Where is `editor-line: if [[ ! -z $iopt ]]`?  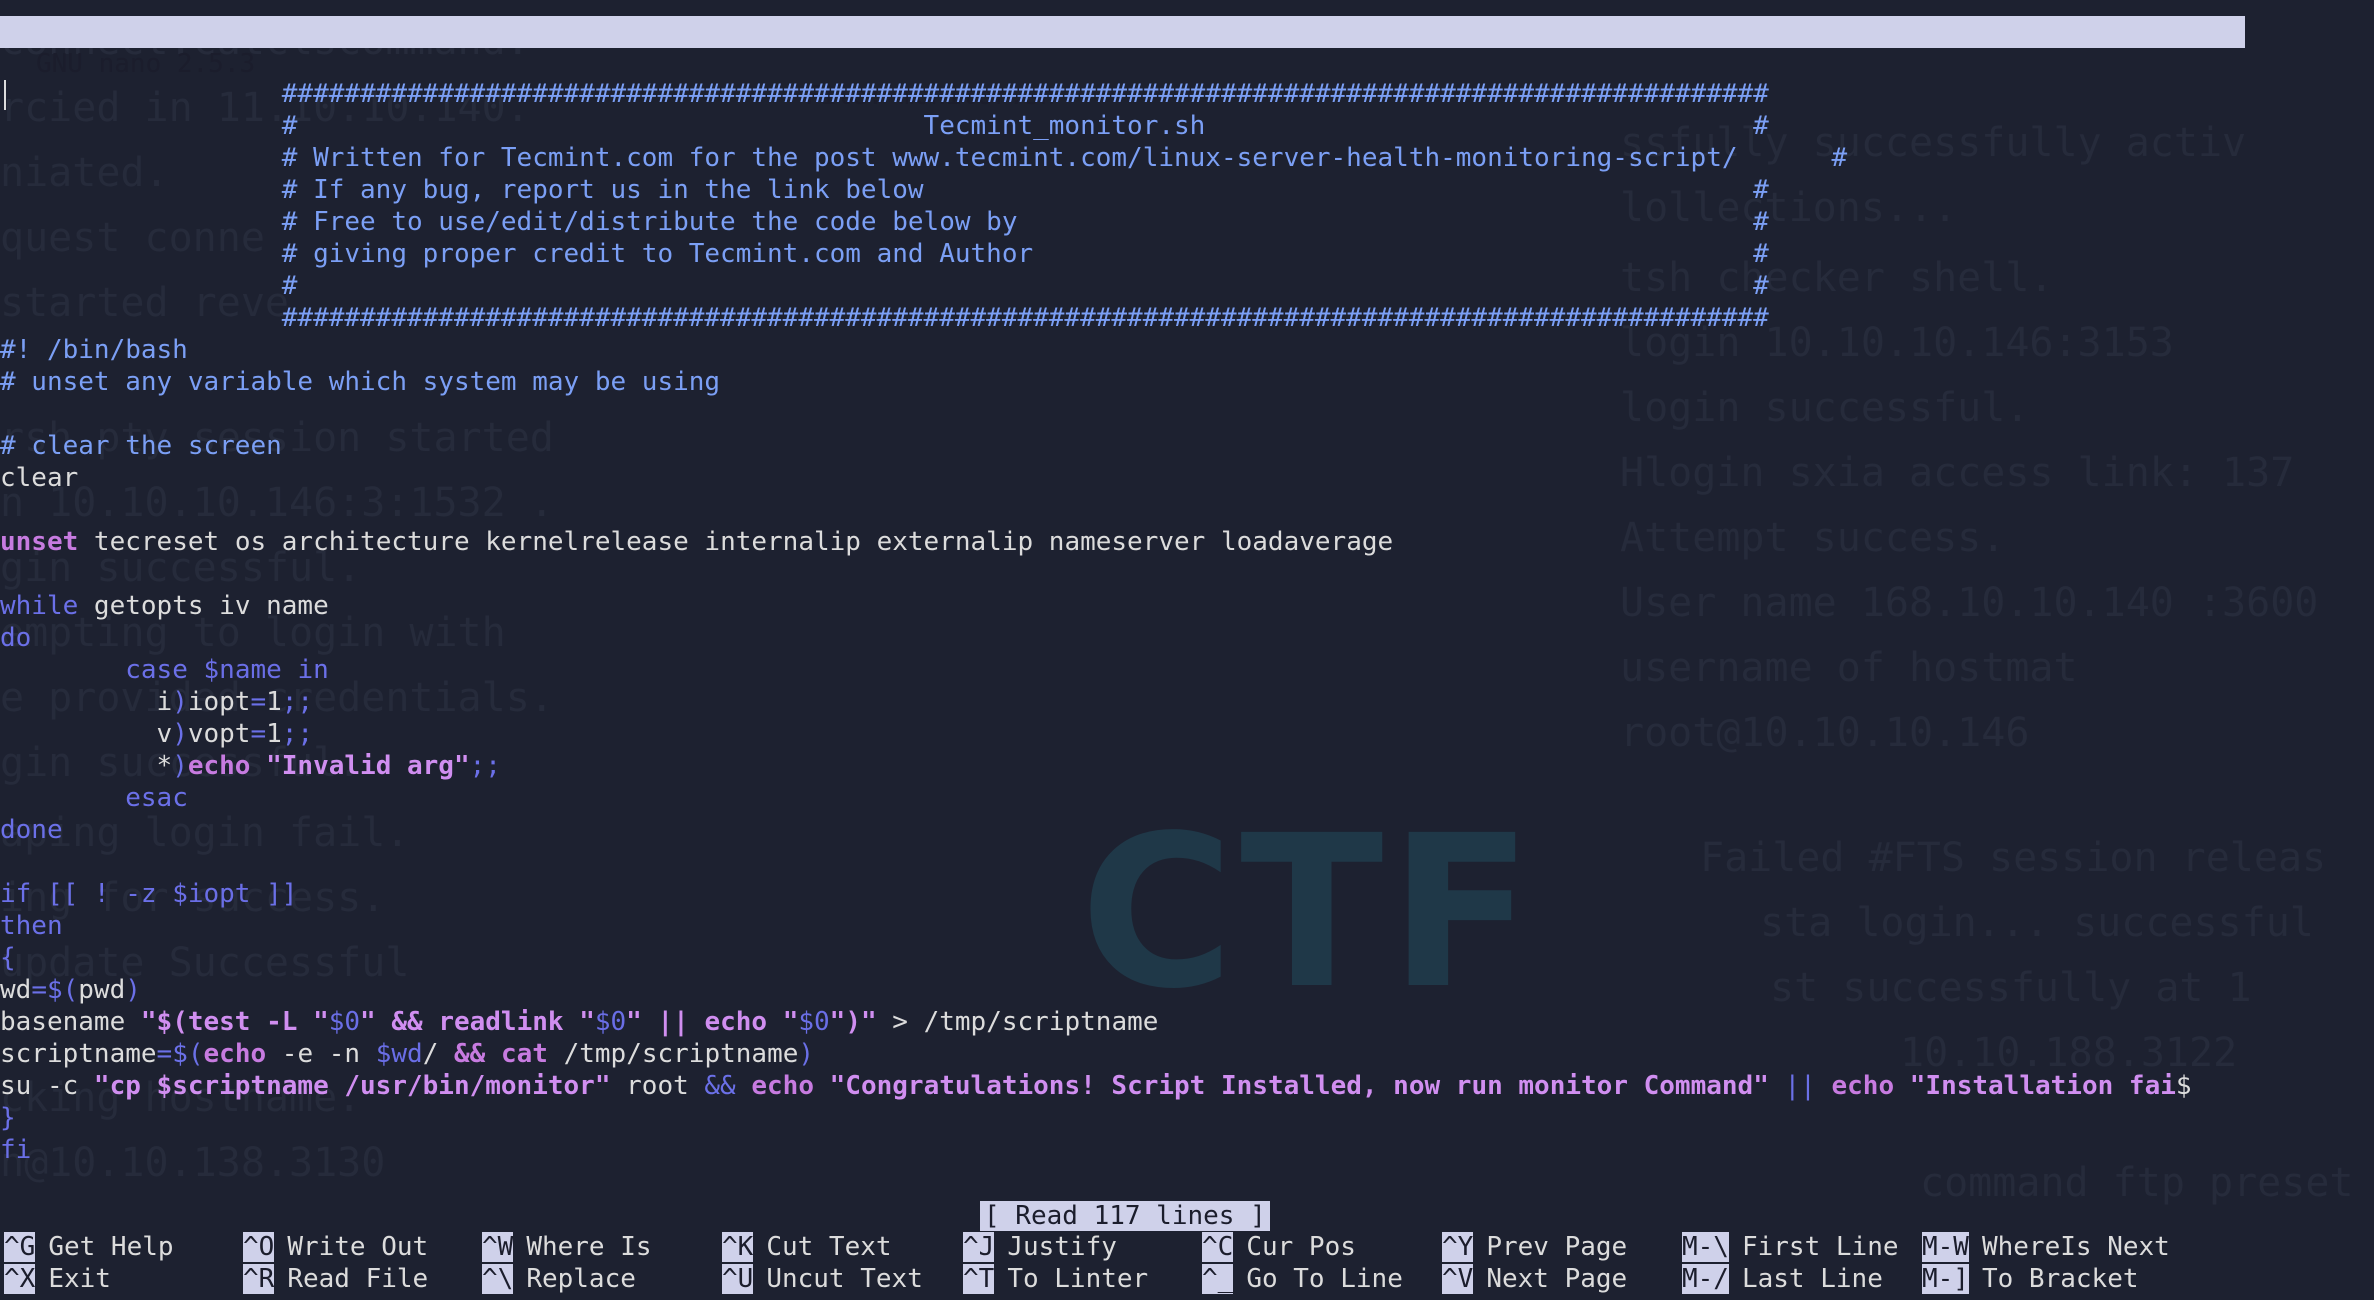 editor-line: if [[ ! -z $iopt ]] is located at coordinates (1096, 894).